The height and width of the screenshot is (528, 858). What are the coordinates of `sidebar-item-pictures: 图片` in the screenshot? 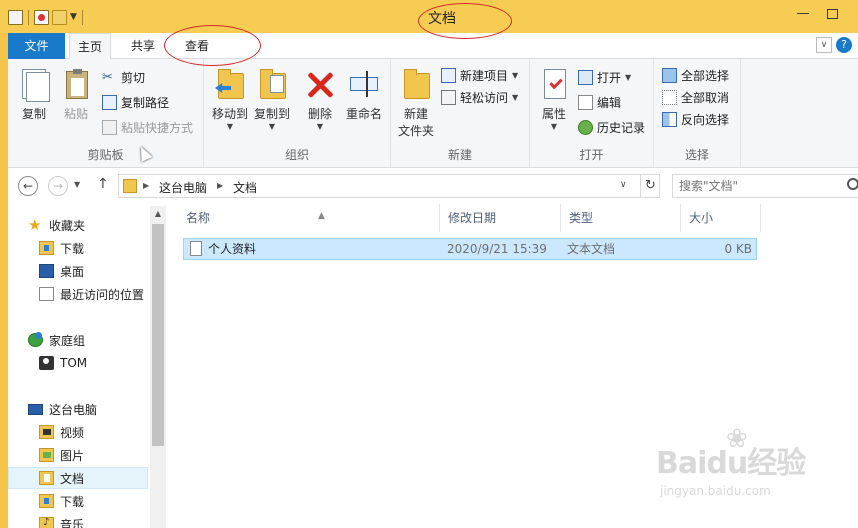 It's located at (78, 455).